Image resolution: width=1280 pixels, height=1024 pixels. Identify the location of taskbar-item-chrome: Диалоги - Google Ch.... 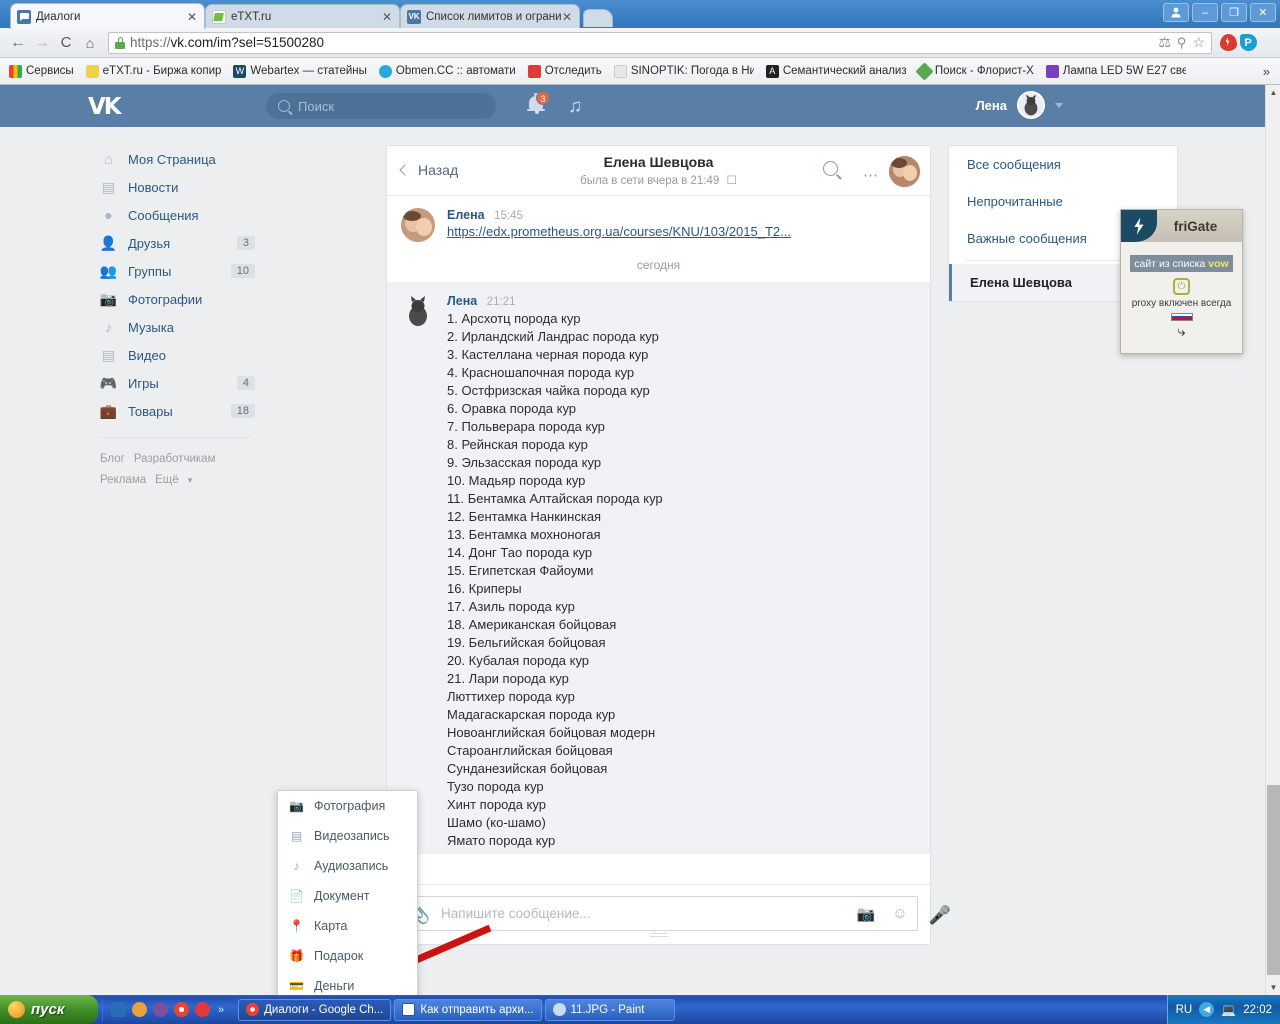
(315, 1009).